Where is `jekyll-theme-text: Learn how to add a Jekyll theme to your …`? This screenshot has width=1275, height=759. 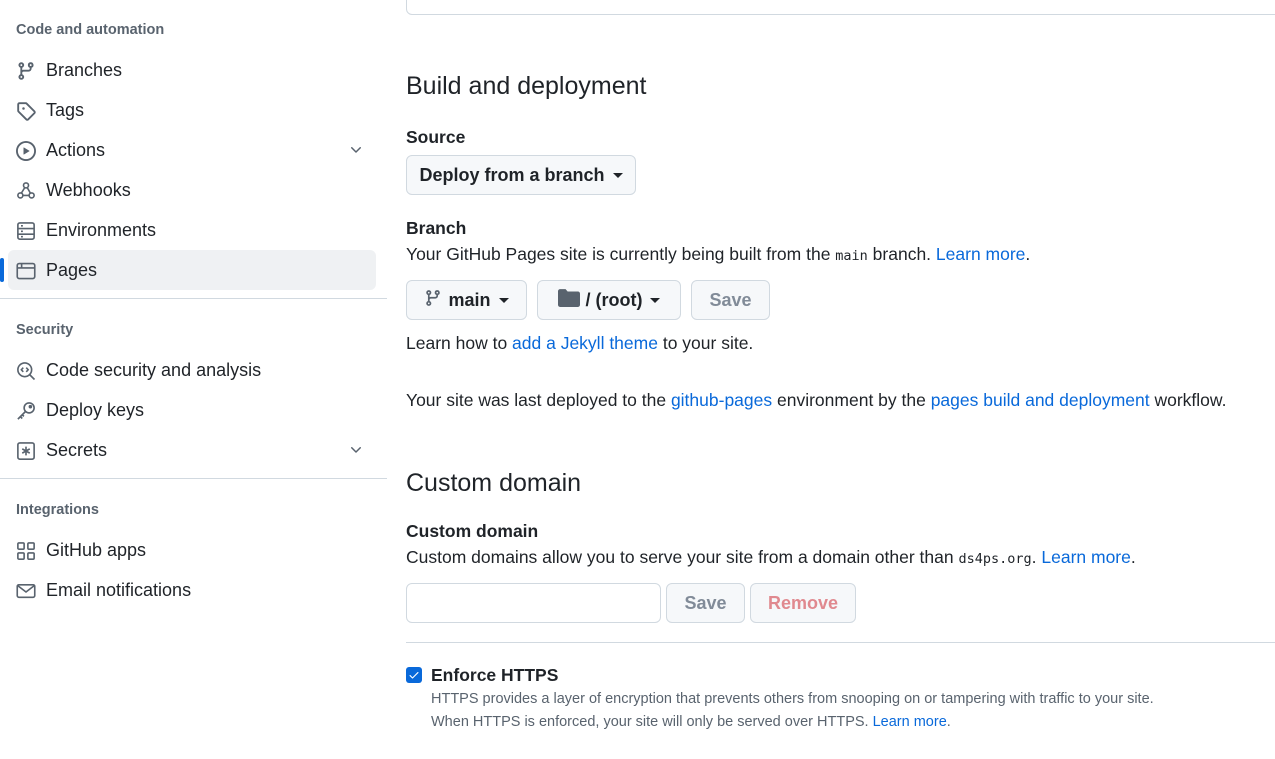 jekyll-theme-text: Learn how to add a Jekyll theme to your … is located at coordinates (579, 343).